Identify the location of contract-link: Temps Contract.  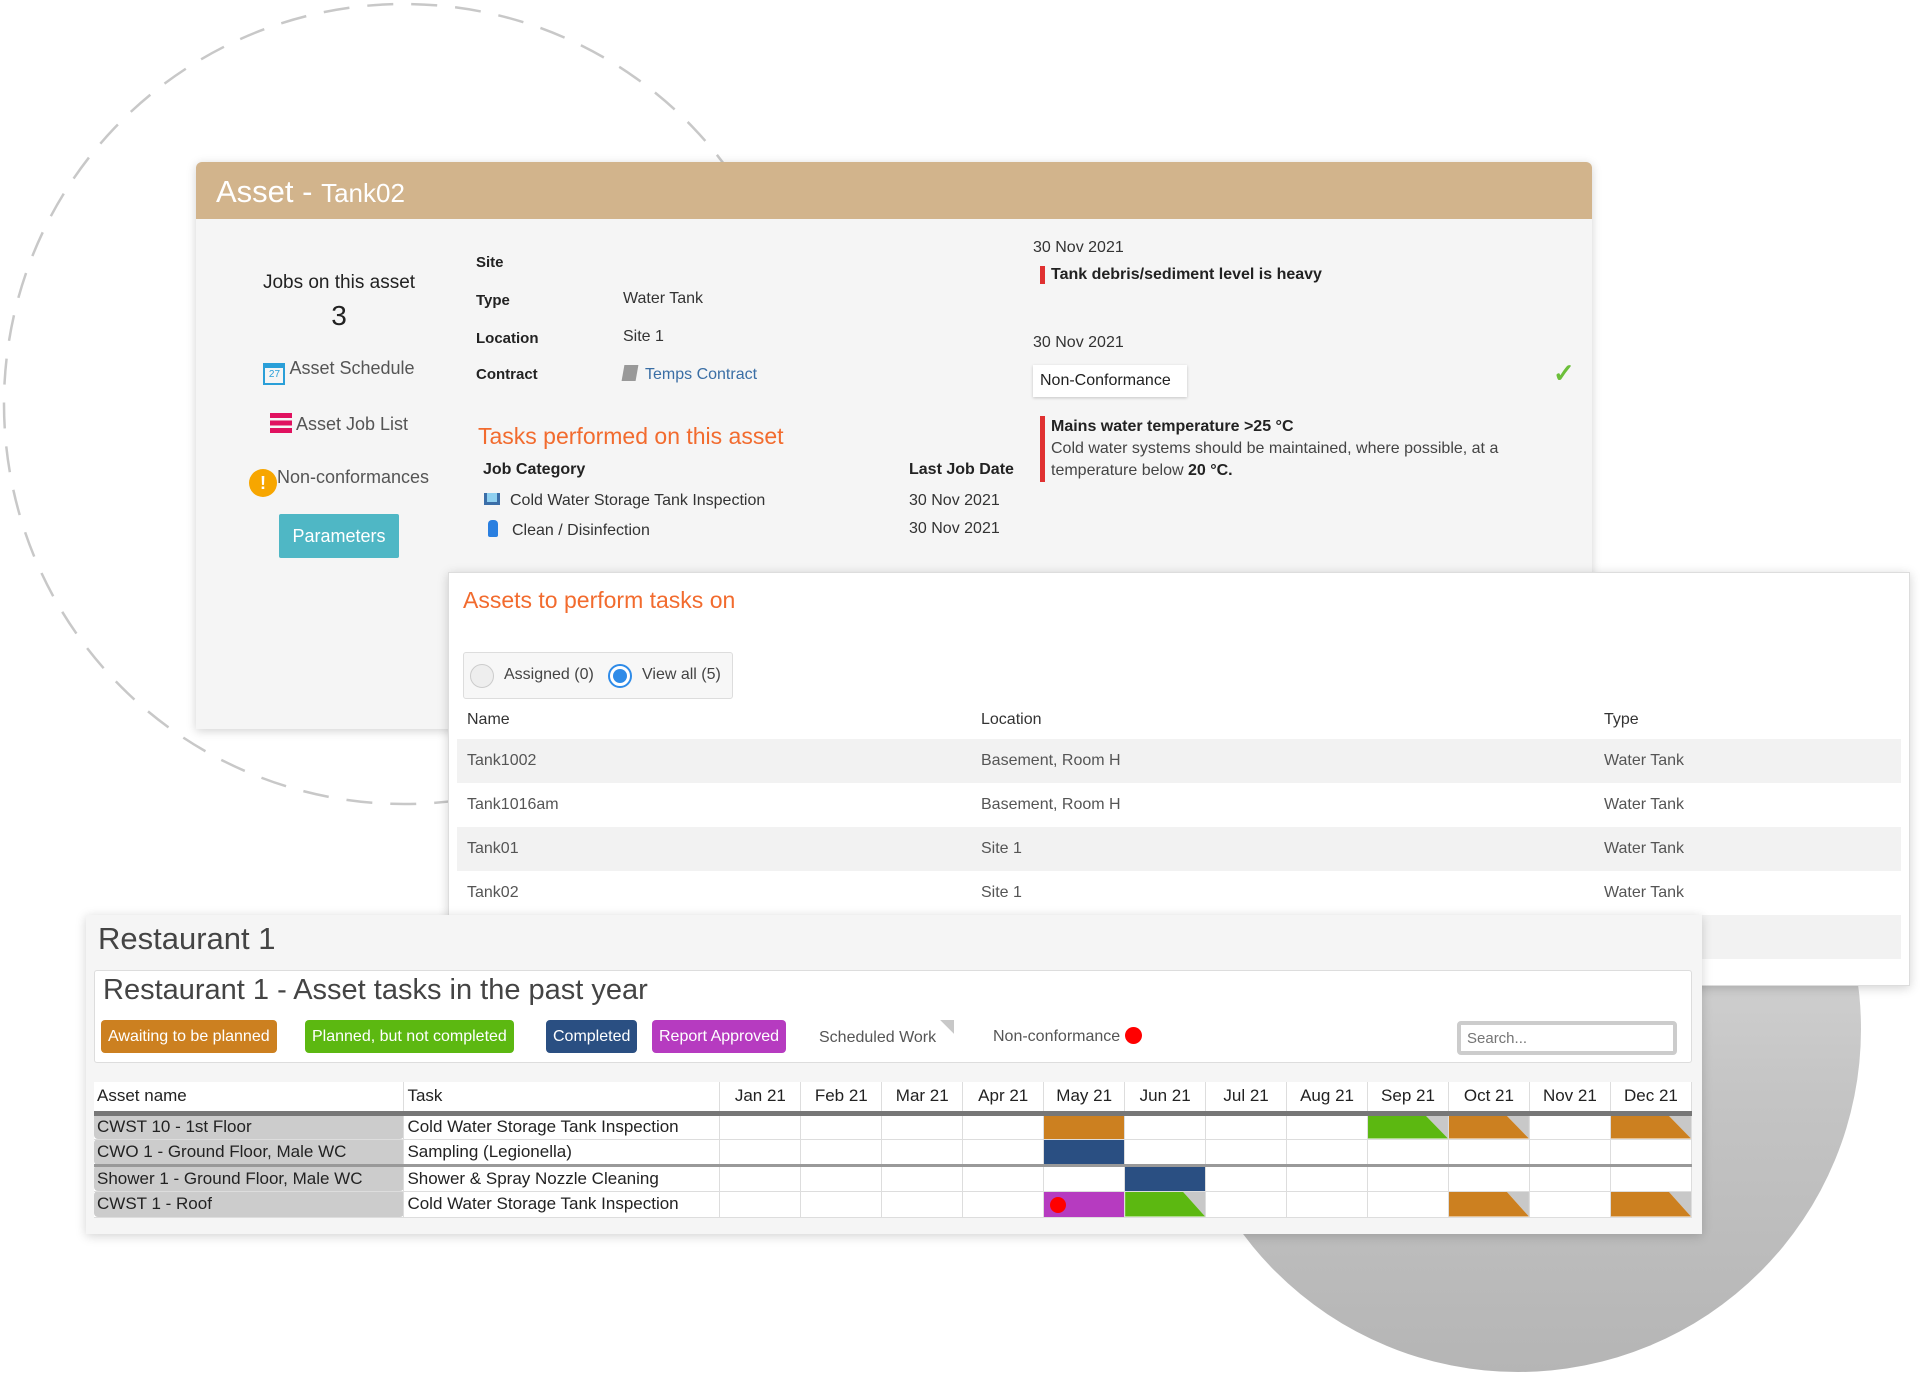
(689, 374).